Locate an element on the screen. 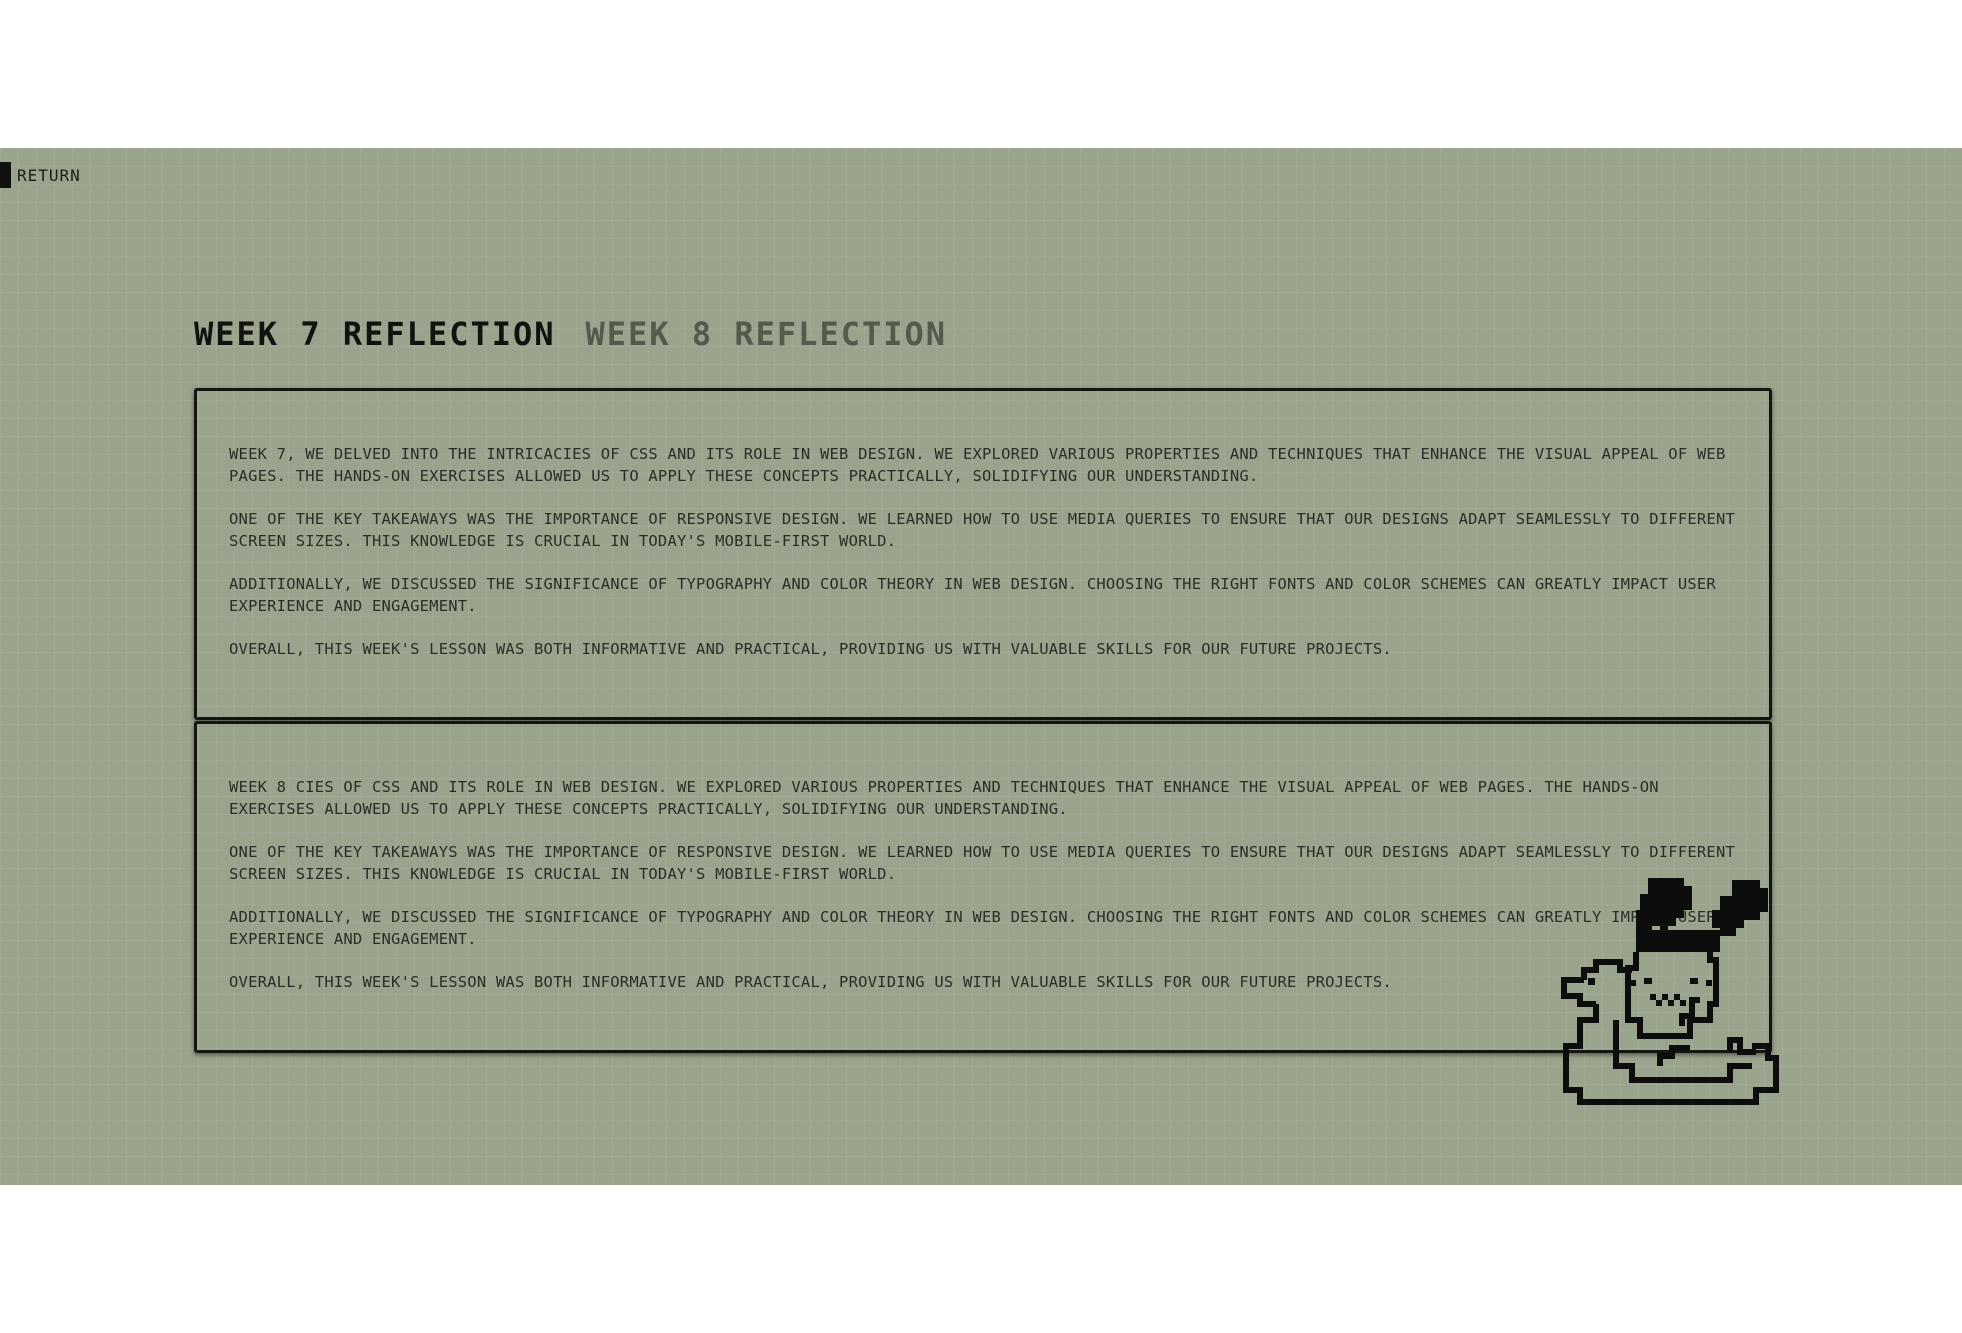 The width and height of the screenshot is (1962, 1333). tab-week-7-reflection: WEEK 7 REFLECTION is located at coordinates (375, 334).